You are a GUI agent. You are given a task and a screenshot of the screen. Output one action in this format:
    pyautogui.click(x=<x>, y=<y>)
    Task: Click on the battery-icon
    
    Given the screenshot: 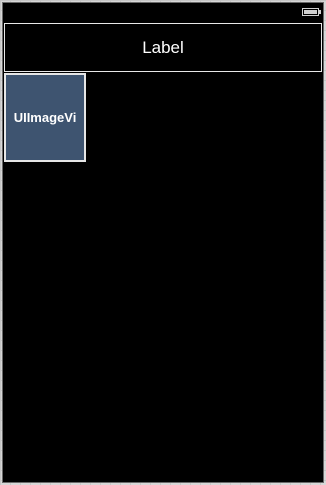 What is the action you would take?
    pyautogui.click(x=311, y=12)
    